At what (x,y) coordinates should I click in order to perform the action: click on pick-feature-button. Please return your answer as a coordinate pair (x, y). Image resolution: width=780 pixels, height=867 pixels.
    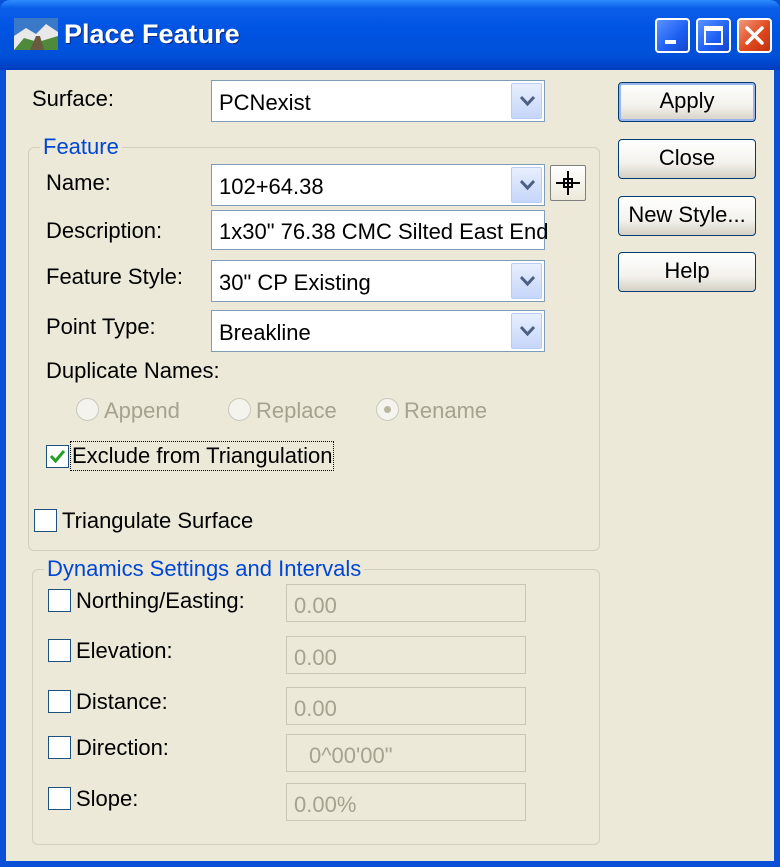
    Looking at the image, I should click on (568, 183).